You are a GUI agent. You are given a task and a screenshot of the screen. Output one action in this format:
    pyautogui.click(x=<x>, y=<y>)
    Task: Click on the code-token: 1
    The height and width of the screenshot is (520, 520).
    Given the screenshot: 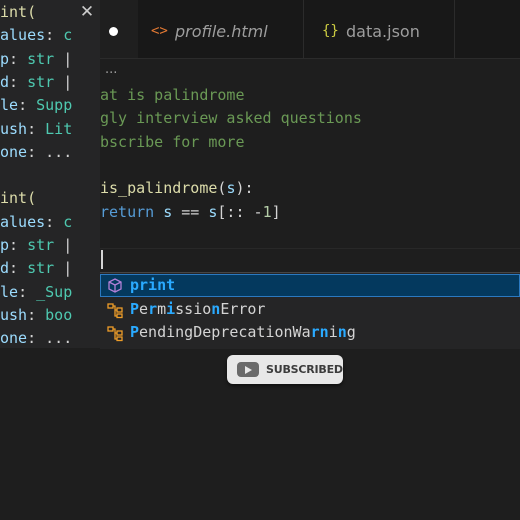 What is the action you would take?
    pyautogui.click(x=267, y=211)
    